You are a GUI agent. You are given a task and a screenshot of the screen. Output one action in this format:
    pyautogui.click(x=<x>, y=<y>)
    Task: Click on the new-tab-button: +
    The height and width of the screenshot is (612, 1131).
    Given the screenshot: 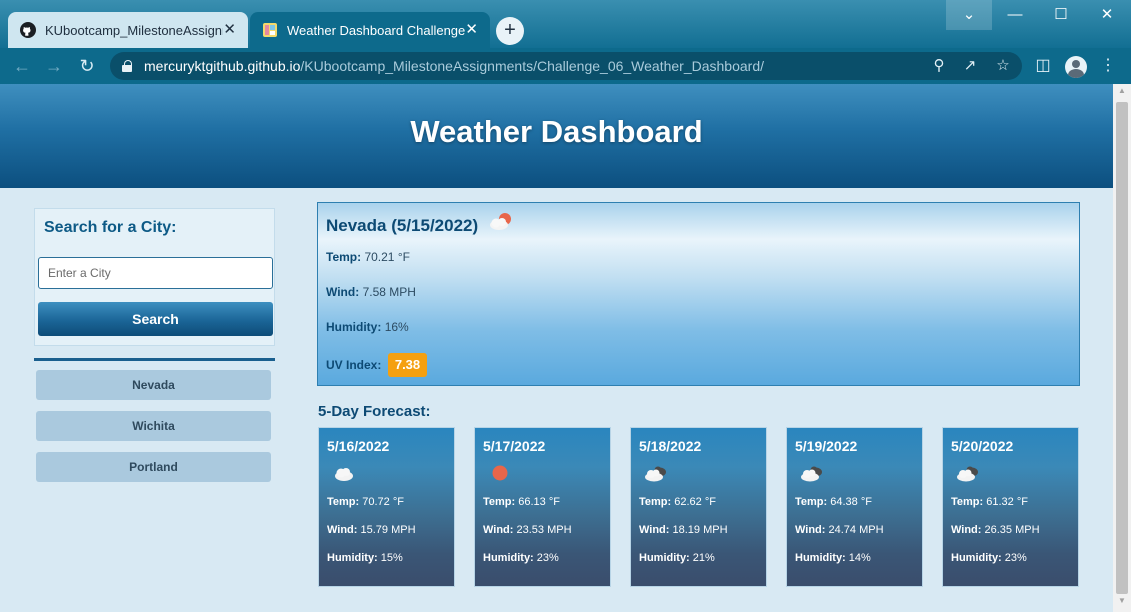 What is the action you would take?
    pyautogui.click(x=510, y=31)
    